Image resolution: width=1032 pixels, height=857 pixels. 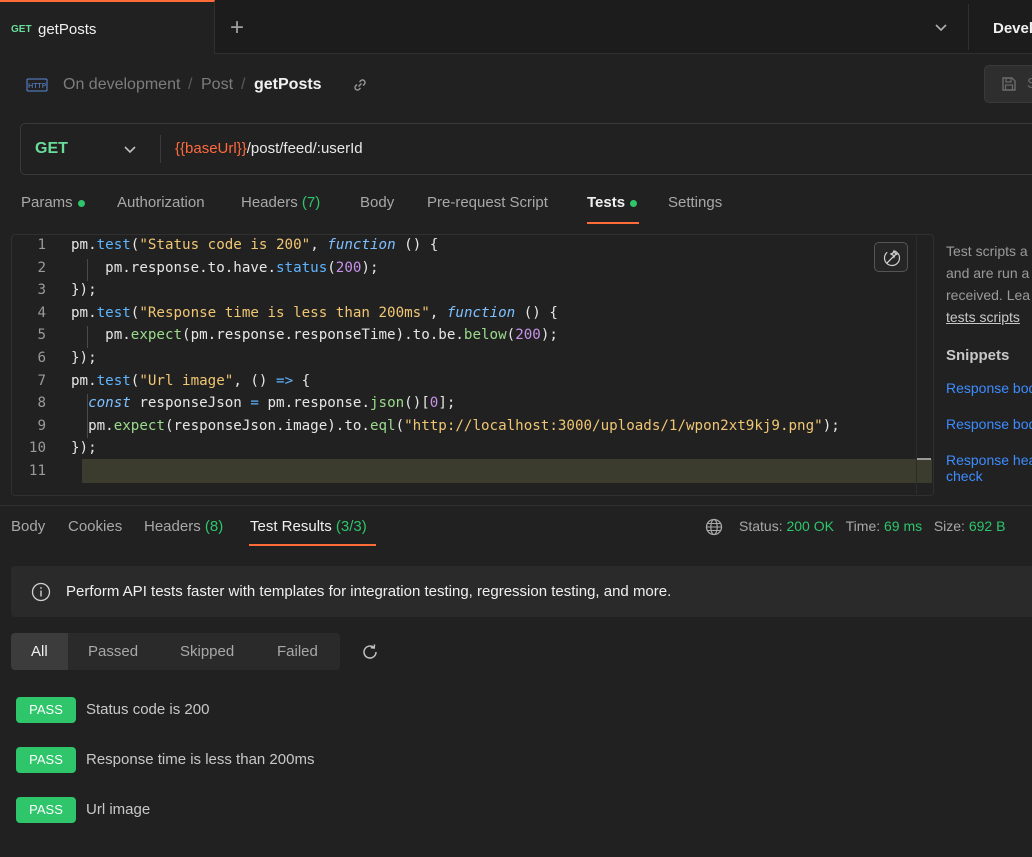 What do you see at coordinates (21, 29) in the screenshot?
I see `tab-method-badge: GET` at bounding box center [21, 29].